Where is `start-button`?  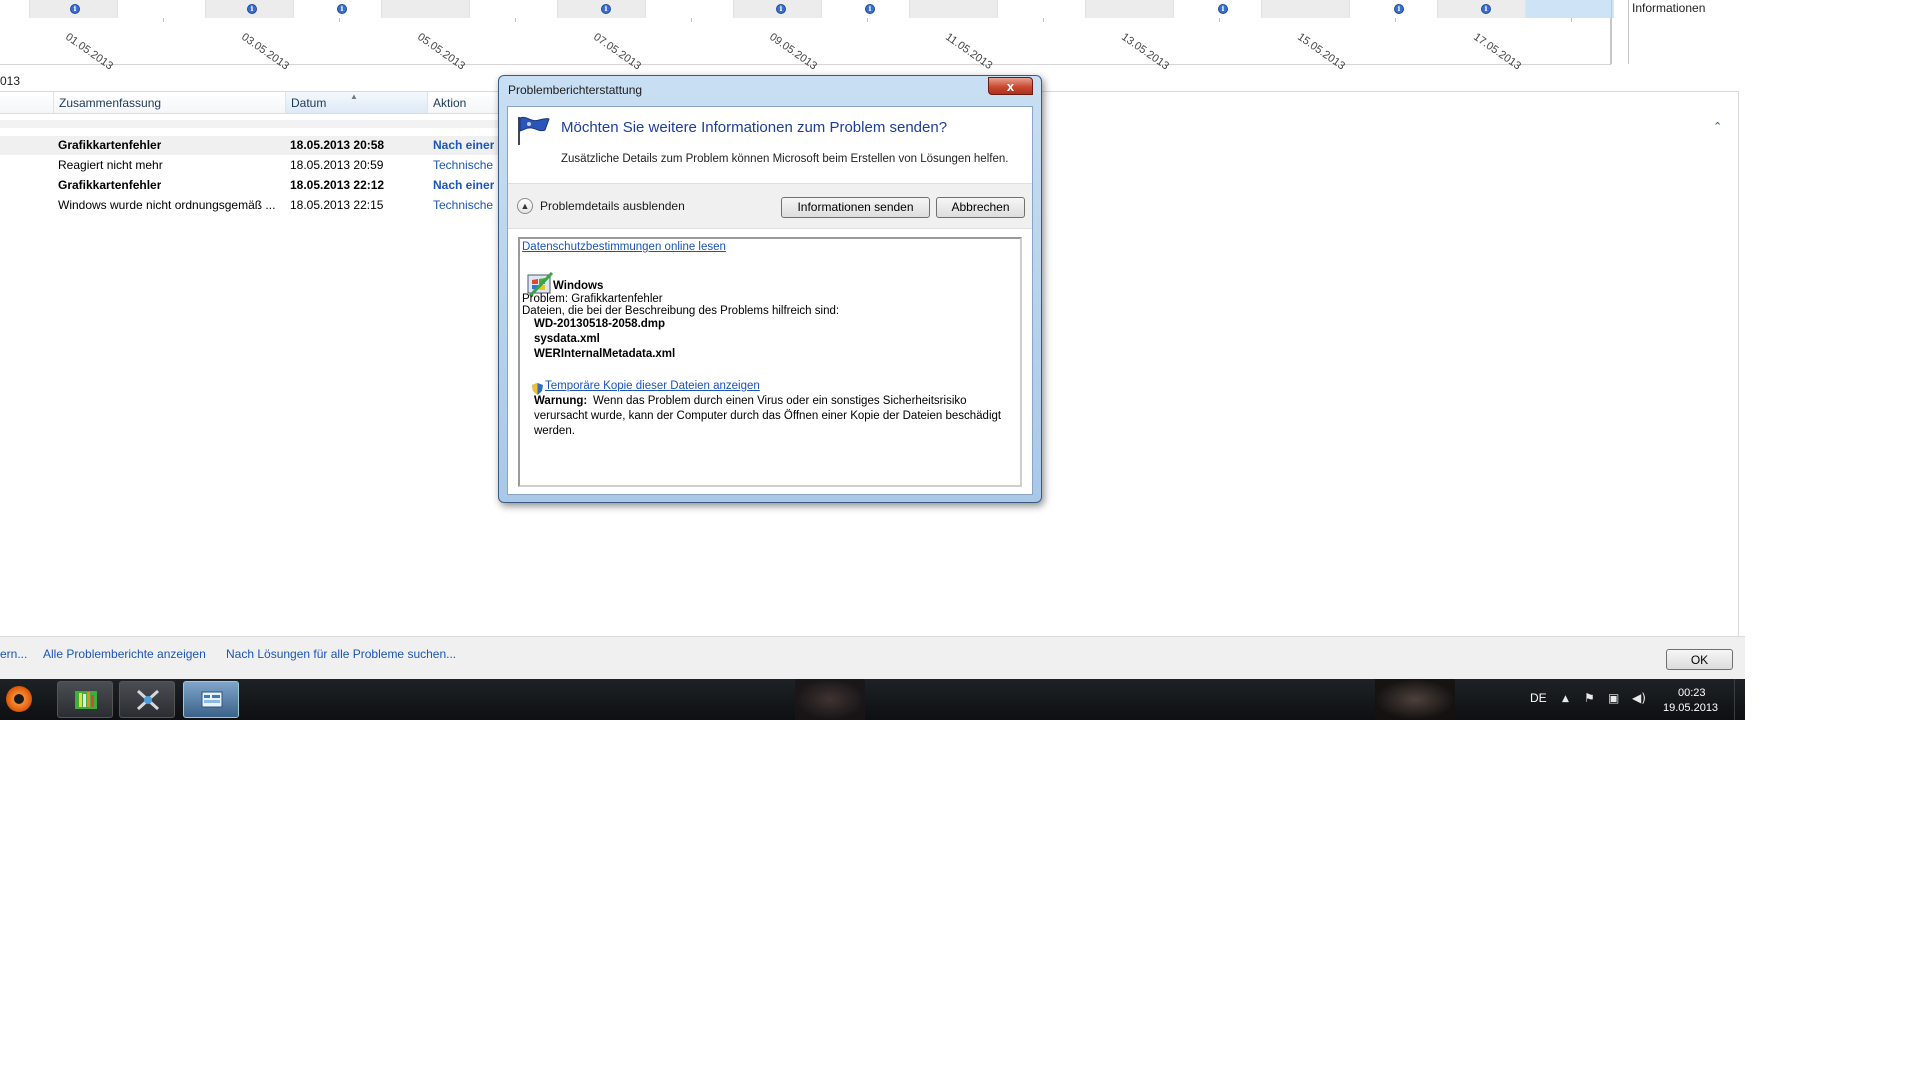 start-button is located at coordinates (19, 699).